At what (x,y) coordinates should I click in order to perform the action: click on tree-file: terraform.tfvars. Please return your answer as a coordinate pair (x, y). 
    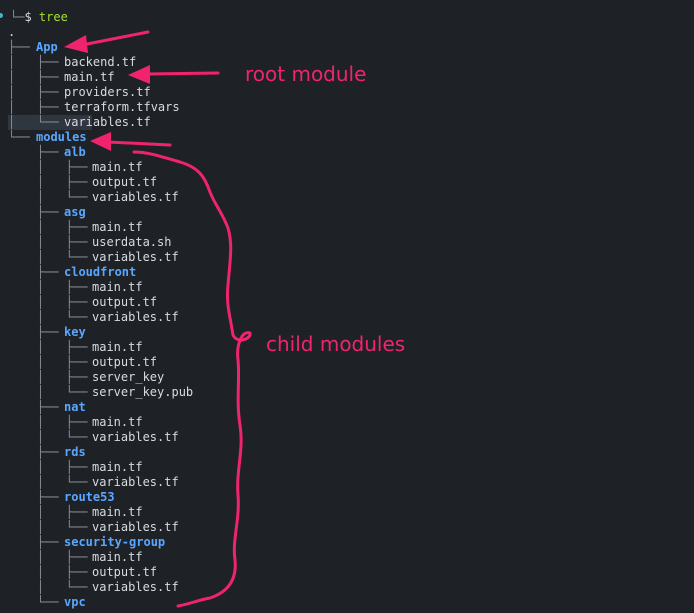
    Looking at the image, I should click on (122, 107).